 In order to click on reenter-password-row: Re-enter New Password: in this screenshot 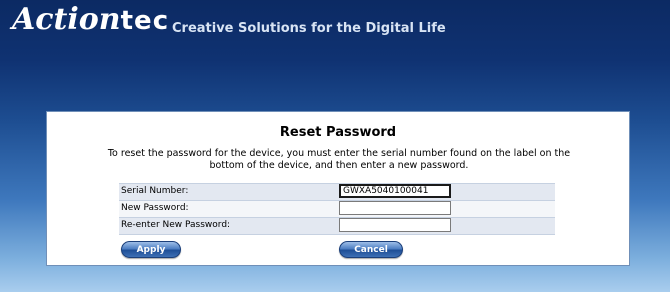, I will do `click(337, 226)`.